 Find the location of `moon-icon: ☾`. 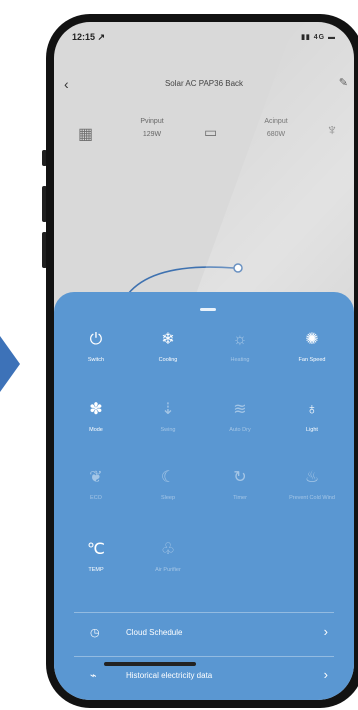

moon-icon: ☾ is located at coordinates (168, 477).